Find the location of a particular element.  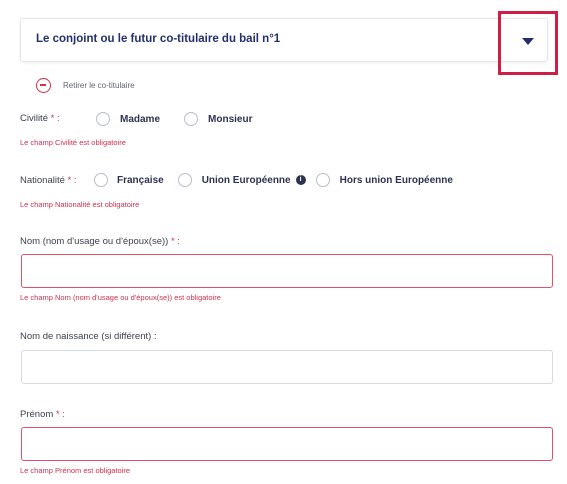

radio-monsieur: Monsieur is located at coordinates (218, 119).